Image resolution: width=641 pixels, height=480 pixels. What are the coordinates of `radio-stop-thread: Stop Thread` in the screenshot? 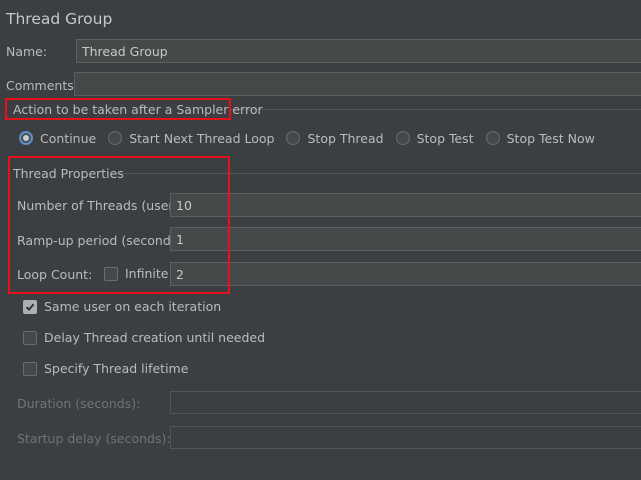 It's located at (335, 138).